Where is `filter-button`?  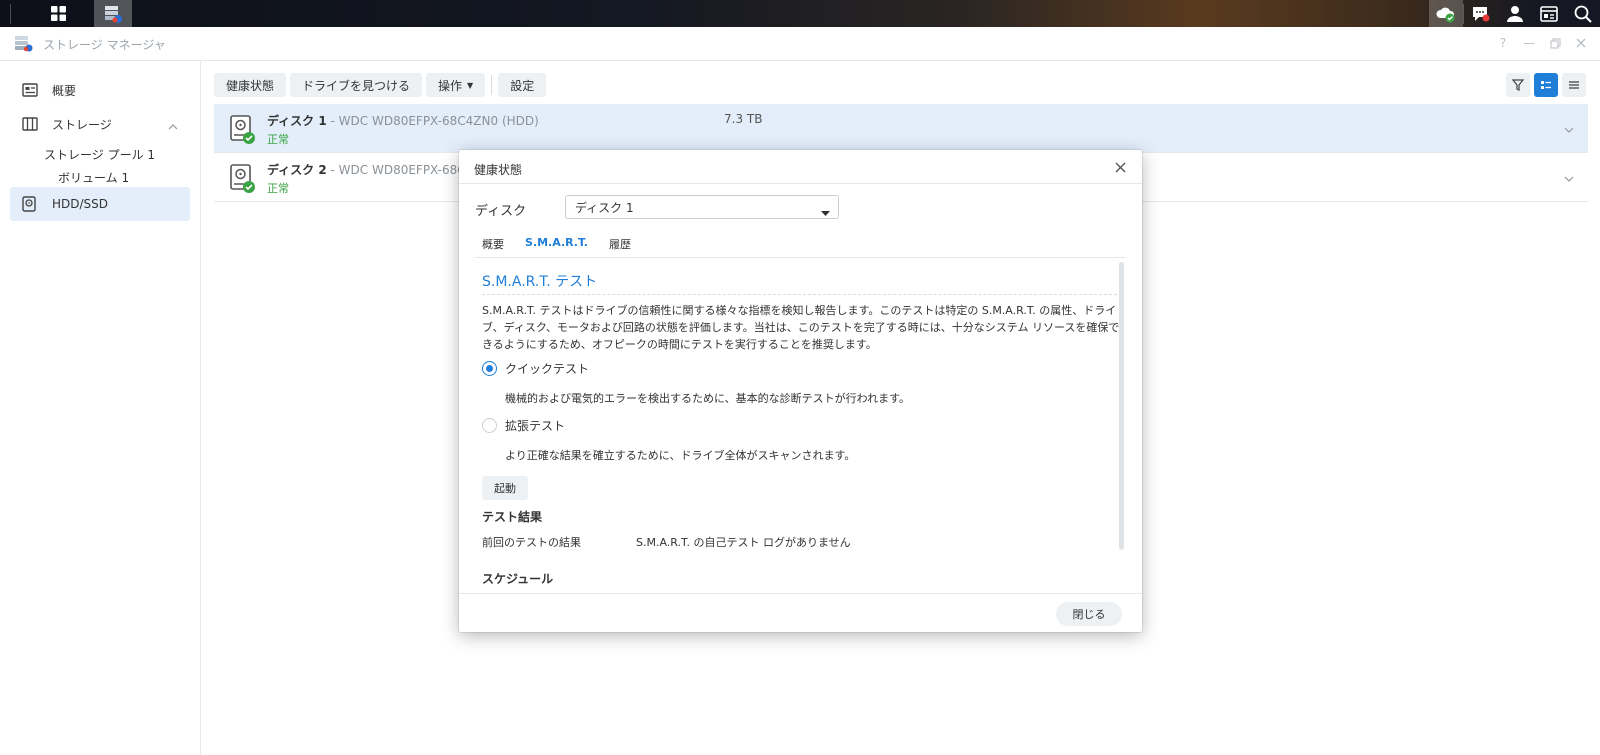
filter-button is located at coordinates (1518, 85).